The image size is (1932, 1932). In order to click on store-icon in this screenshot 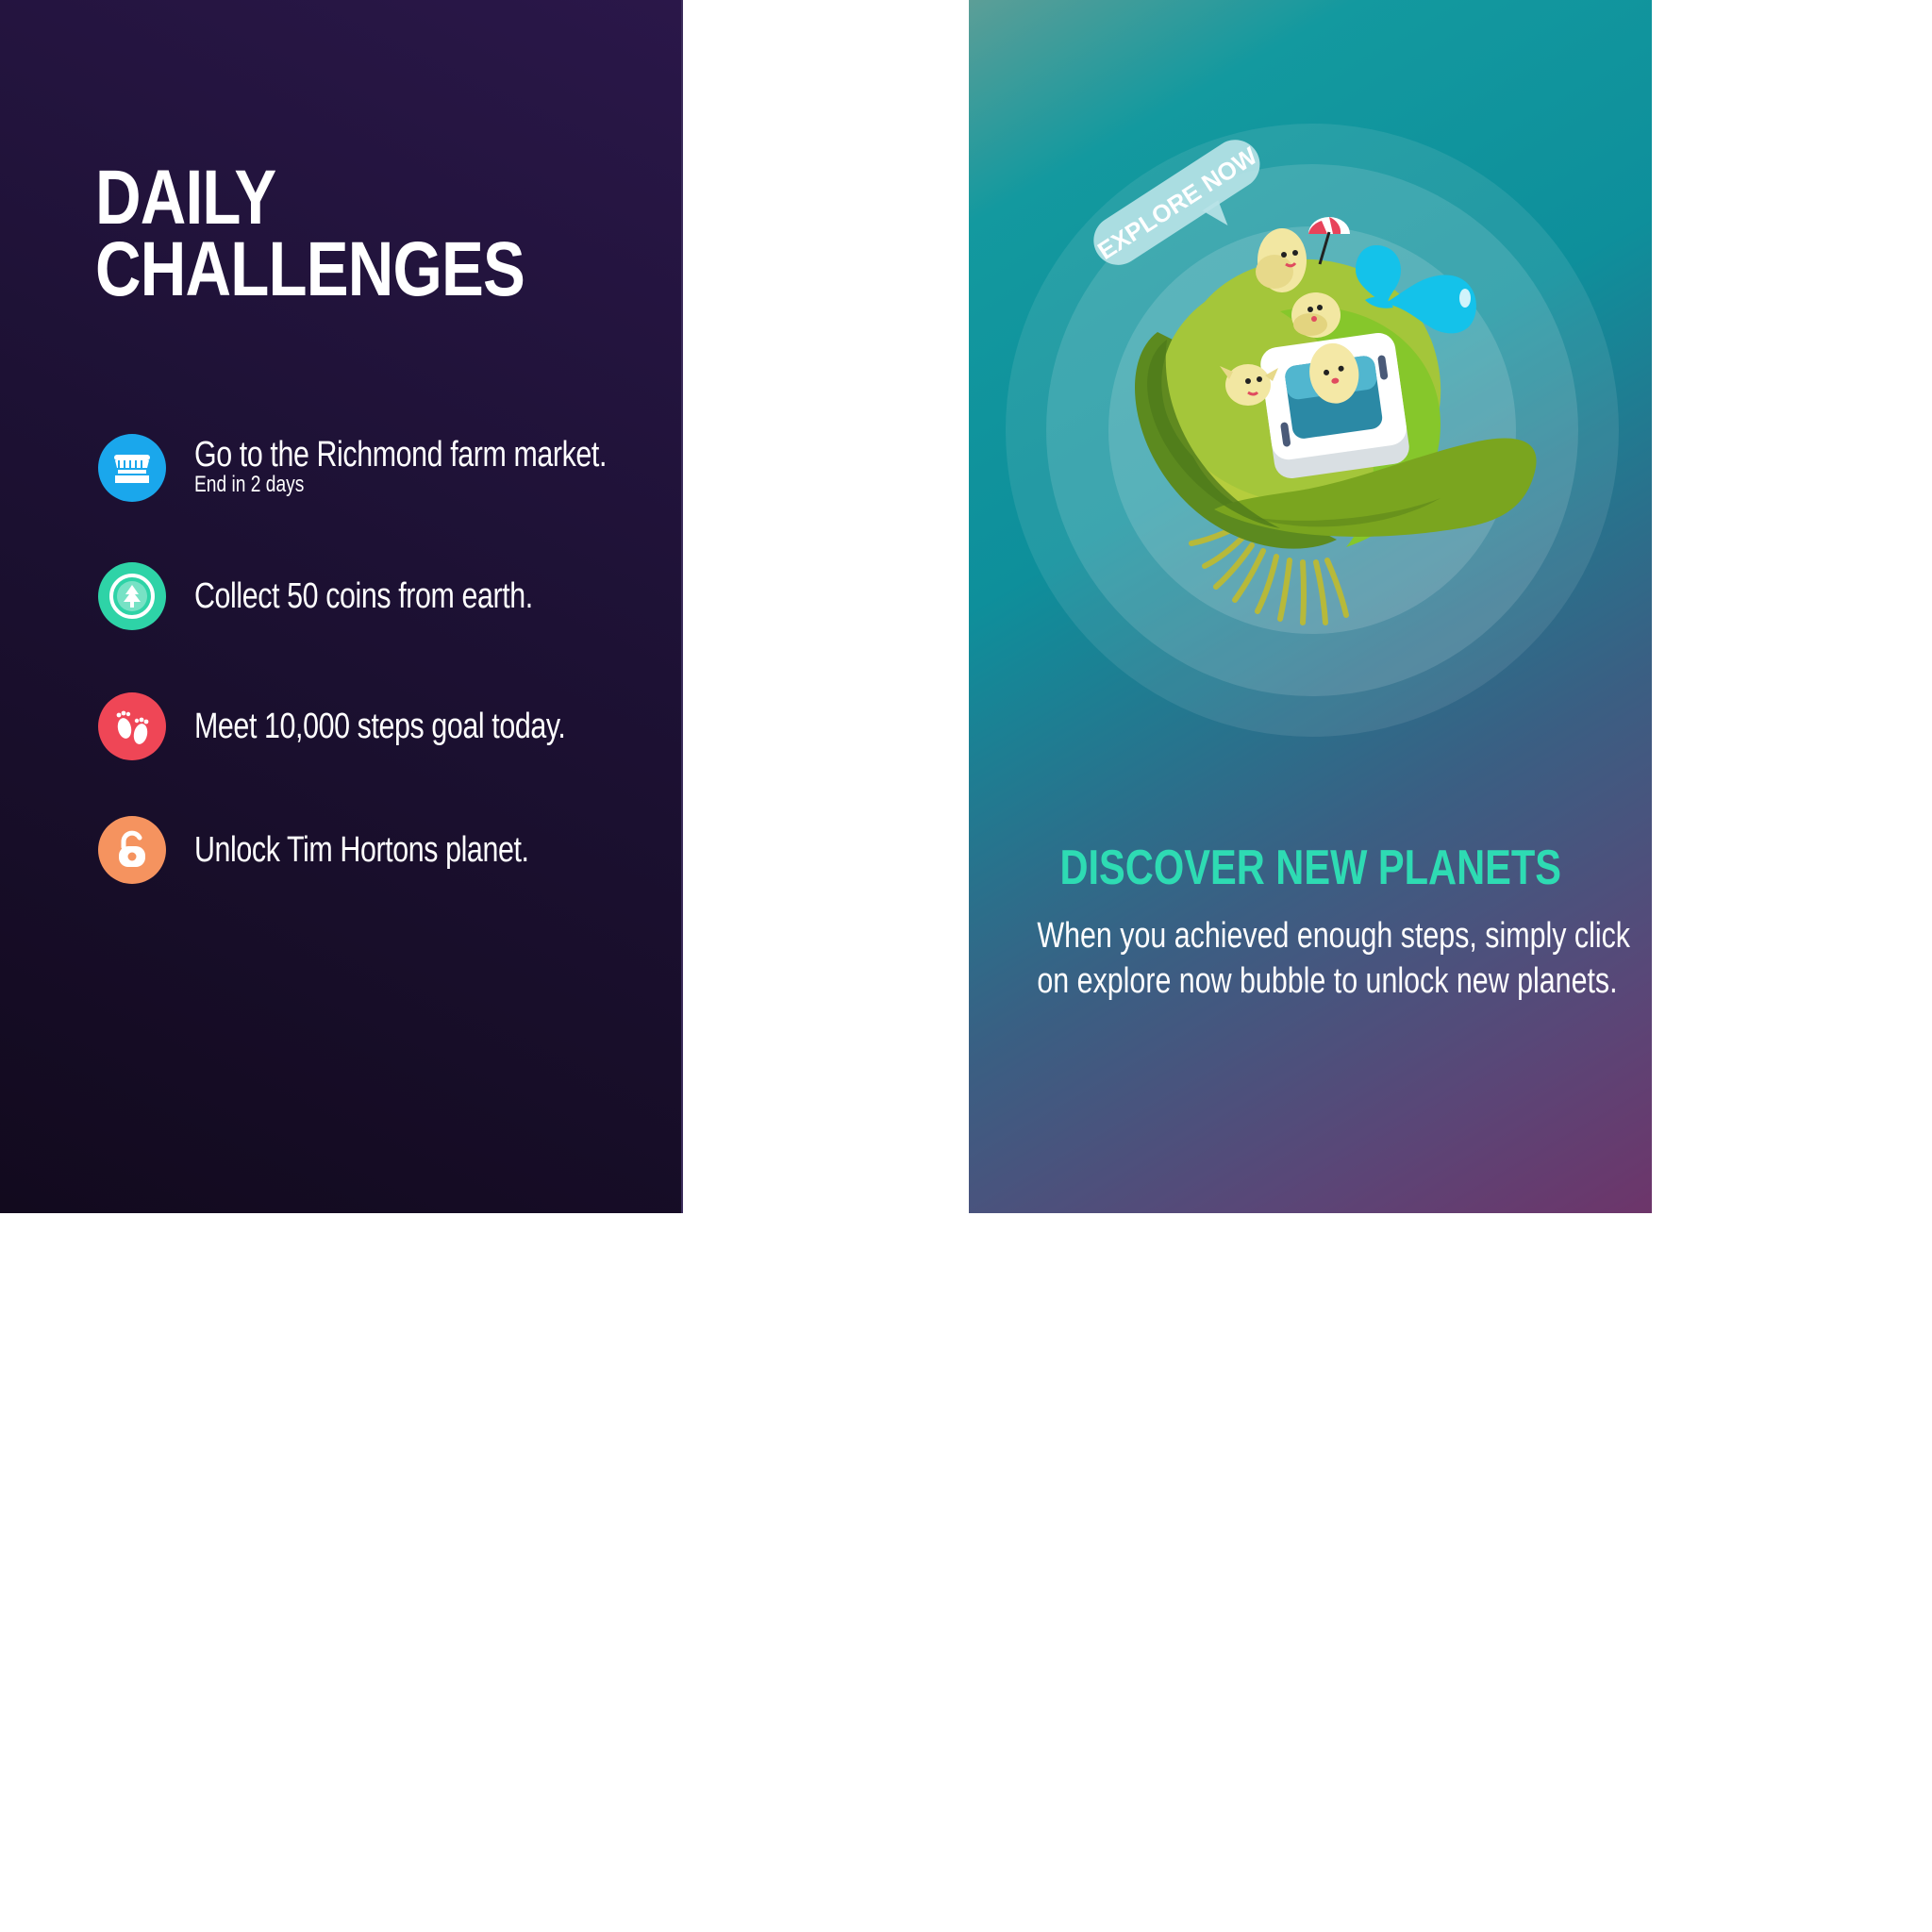, I will do `click(132, 468)`.